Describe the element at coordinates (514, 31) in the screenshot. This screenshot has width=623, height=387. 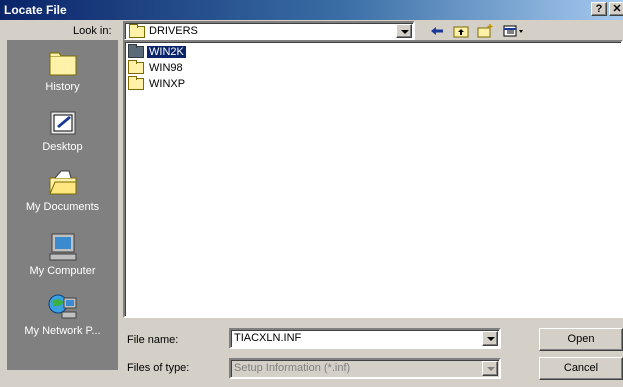
I see `views-menu-icon` at that location.